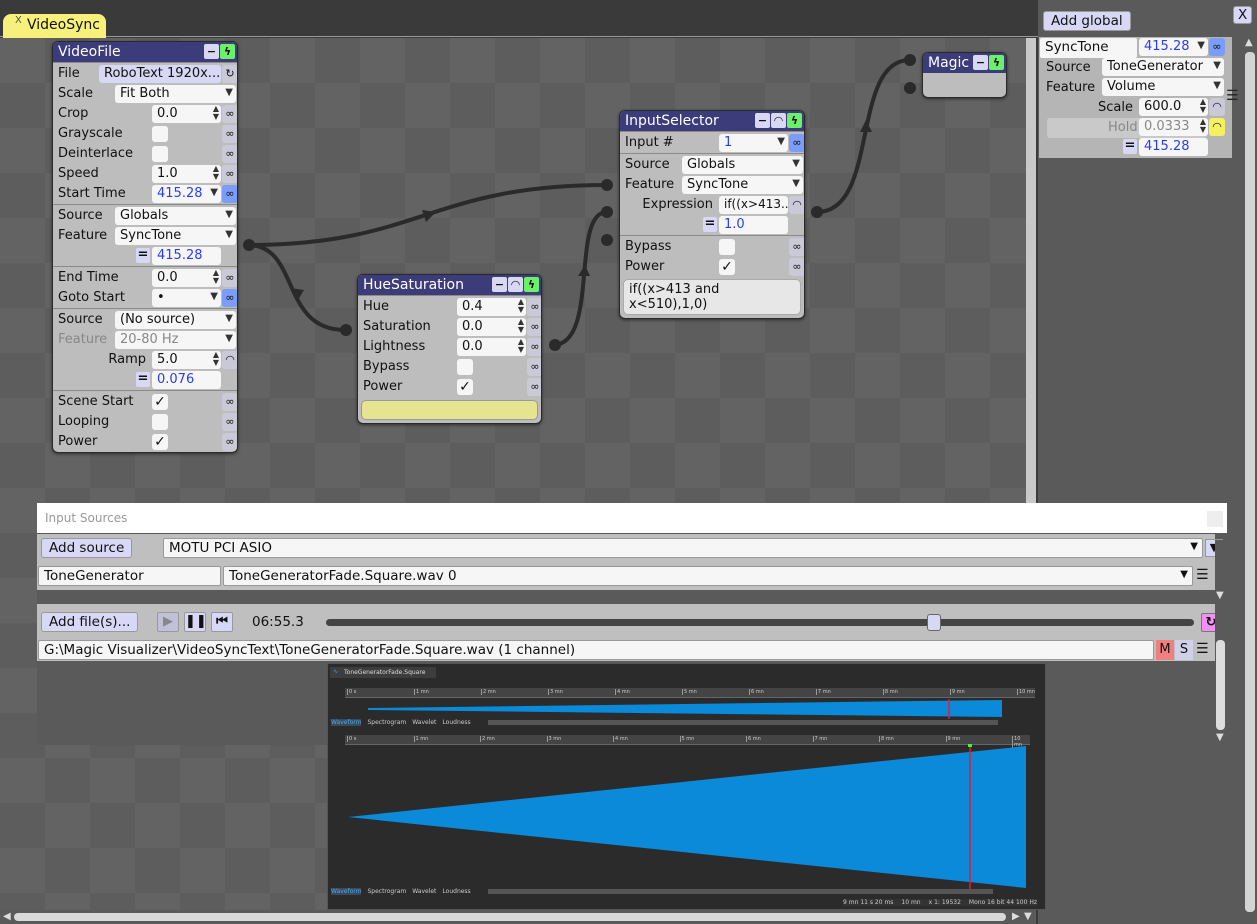 The width and height of the screenshot is (1257, 924). Describe the element at coordinates (1016, 916) in the screenshot. I see `scroll-right-icon: ▶` at that location.